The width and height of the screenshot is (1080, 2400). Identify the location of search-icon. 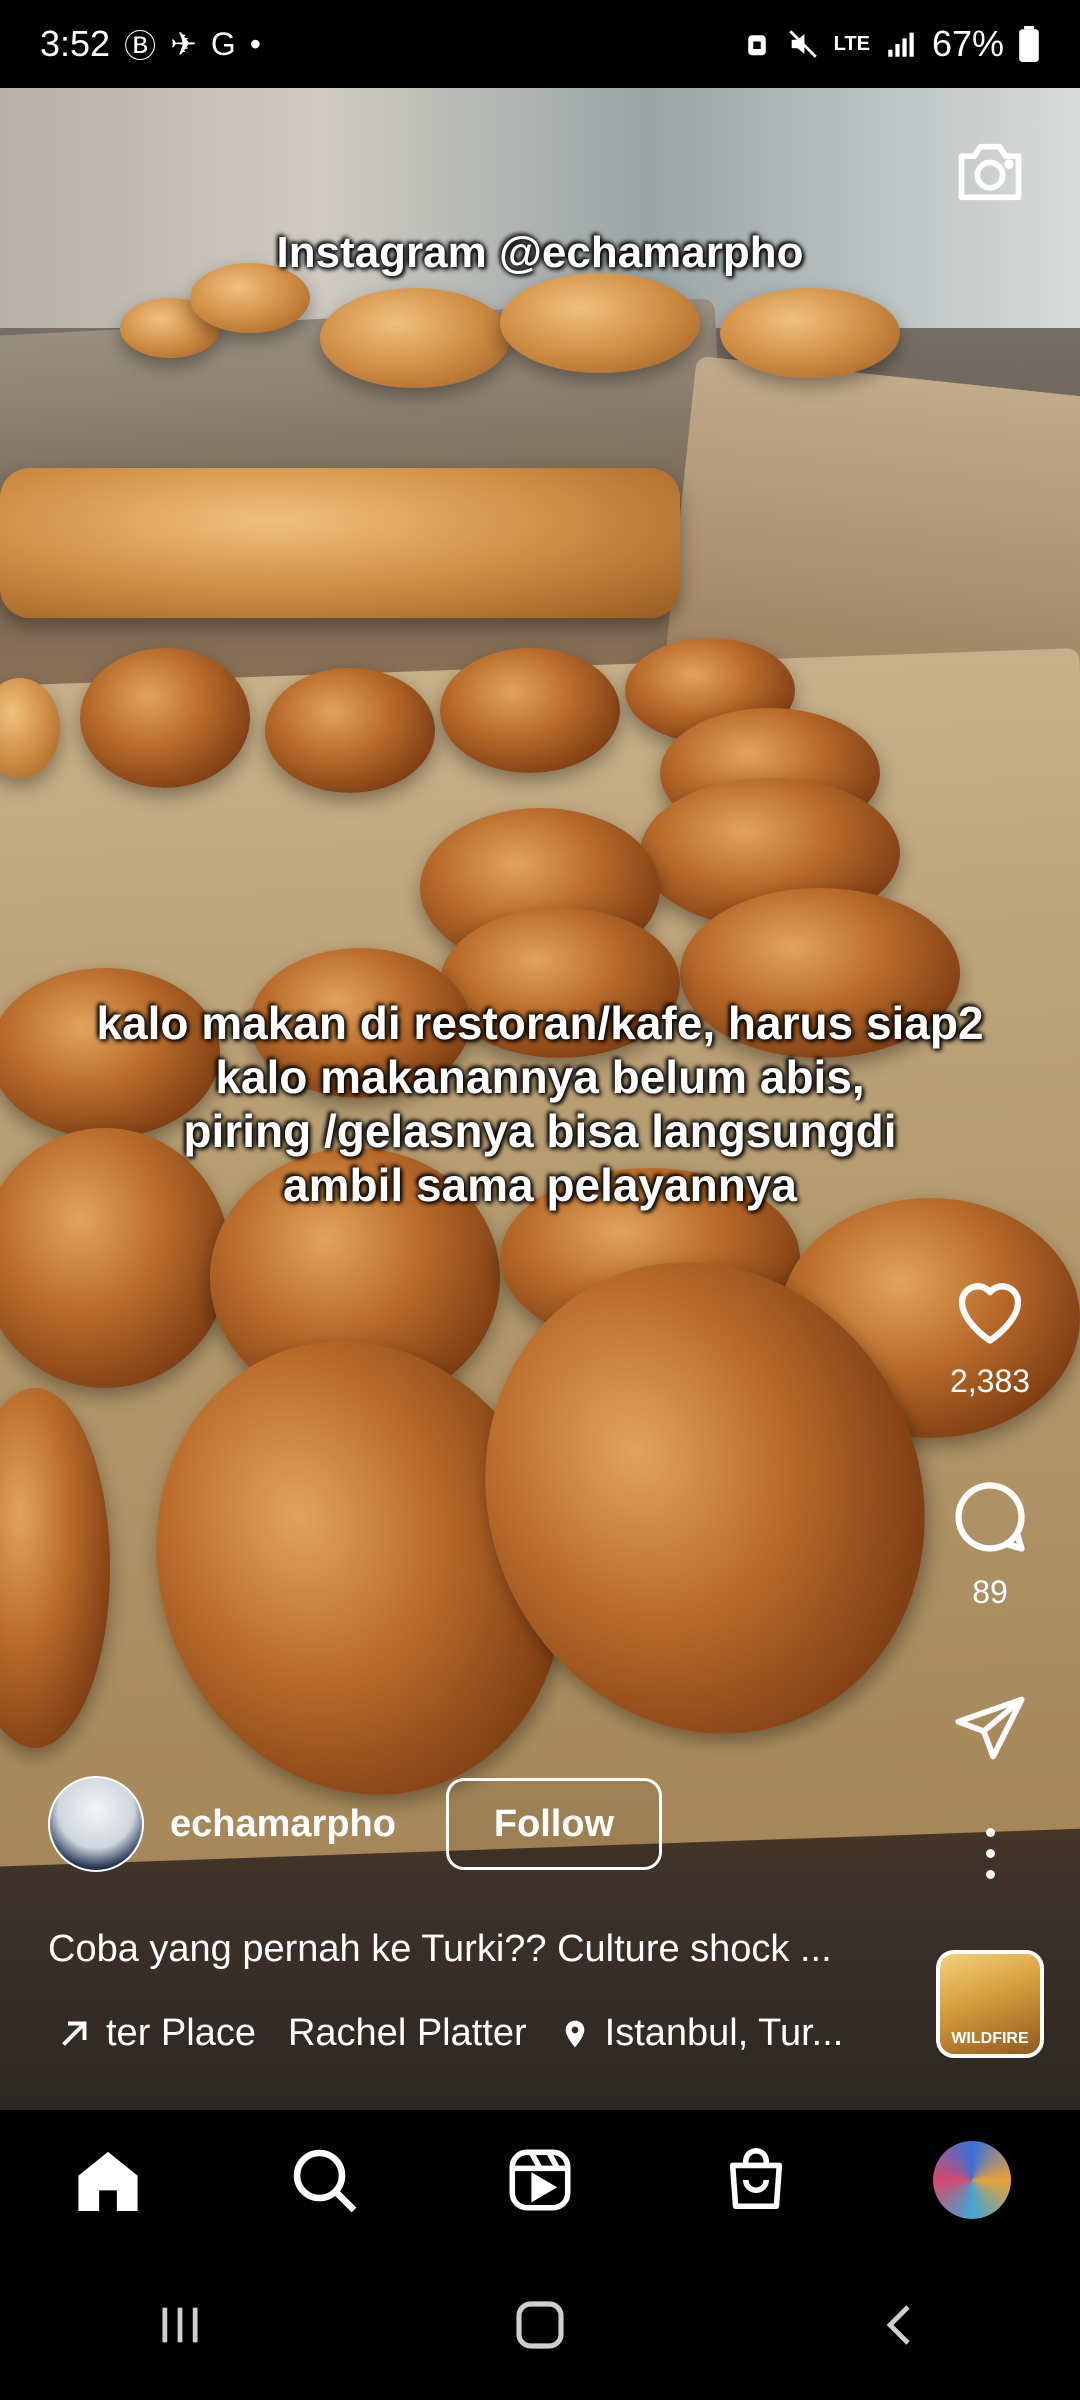
(325, 2181).